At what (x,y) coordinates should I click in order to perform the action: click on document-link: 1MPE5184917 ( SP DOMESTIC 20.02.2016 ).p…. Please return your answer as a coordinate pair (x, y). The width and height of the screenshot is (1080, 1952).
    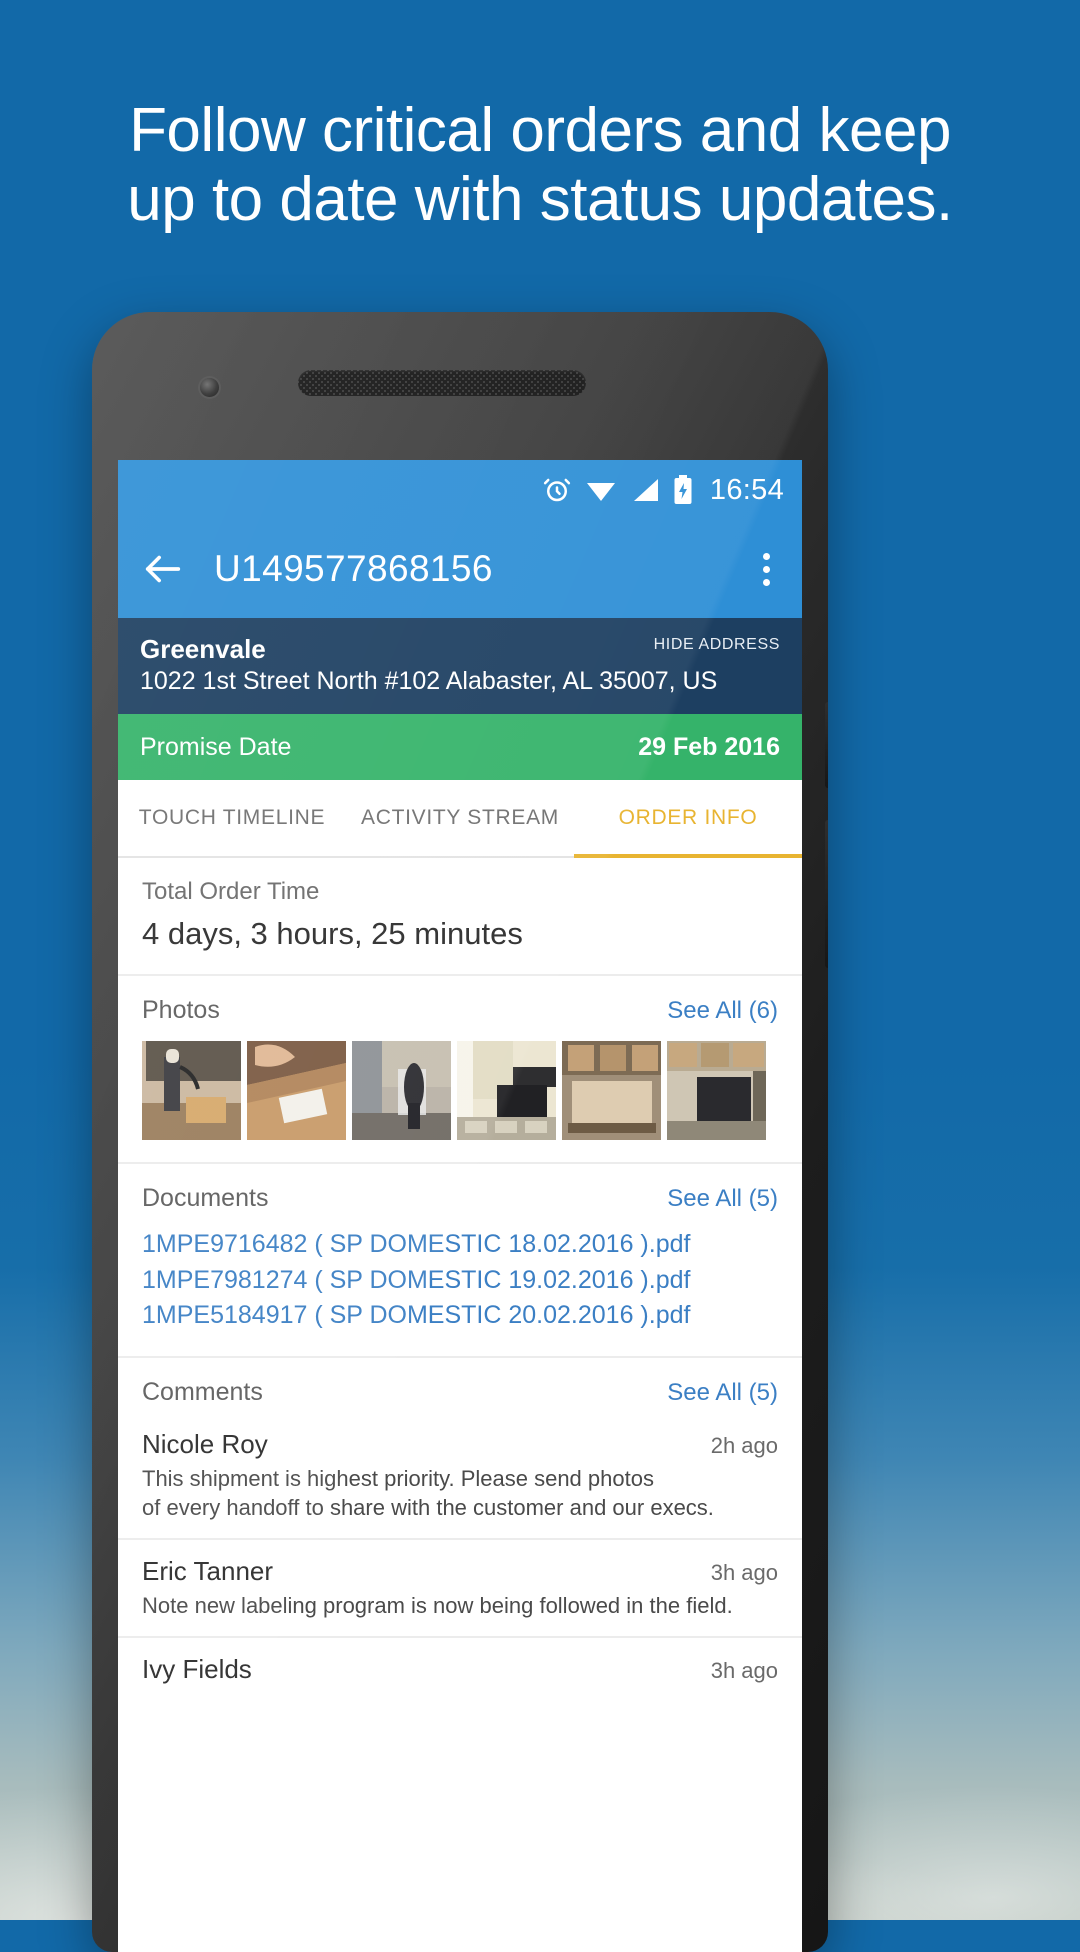
    Looking at the image, I should click on (460, 1316).